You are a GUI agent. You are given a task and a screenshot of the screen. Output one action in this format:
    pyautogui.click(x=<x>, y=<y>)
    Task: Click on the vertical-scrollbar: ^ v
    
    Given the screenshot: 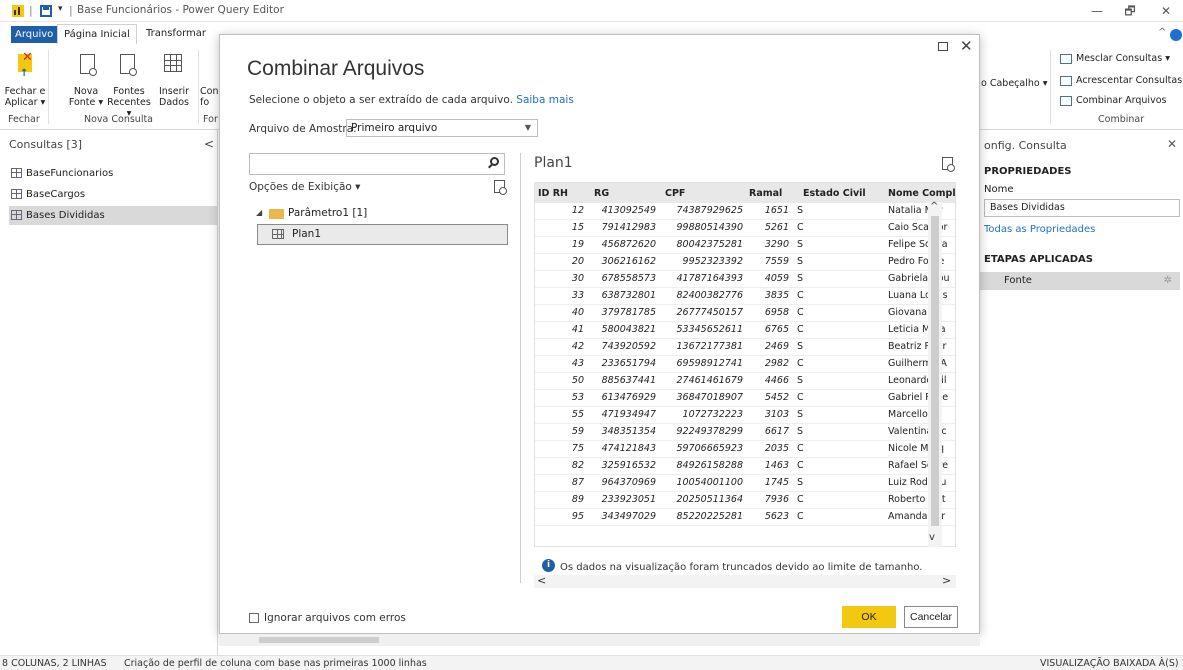 What is the action you would take?
    pyautogui.click(x=935, y=374)
    